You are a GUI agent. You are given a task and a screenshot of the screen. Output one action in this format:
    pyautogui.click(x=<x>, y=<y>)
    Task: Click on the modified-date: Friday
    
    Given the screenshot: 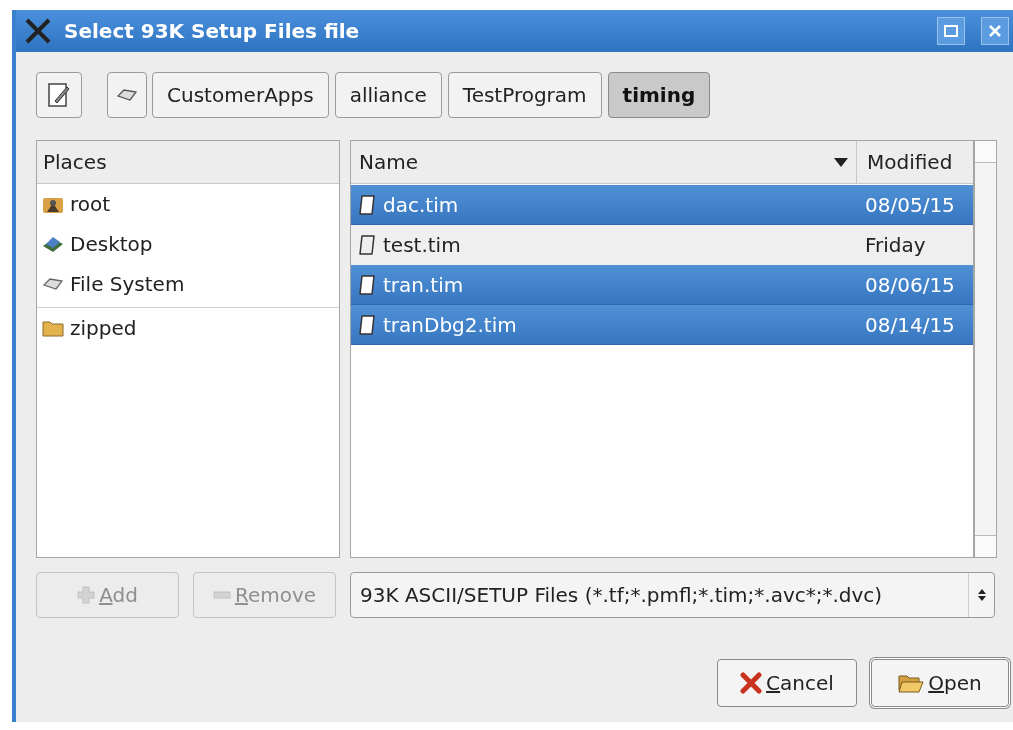 What is the action you would take?
    pyautogui.click(x=895, y=245)
    